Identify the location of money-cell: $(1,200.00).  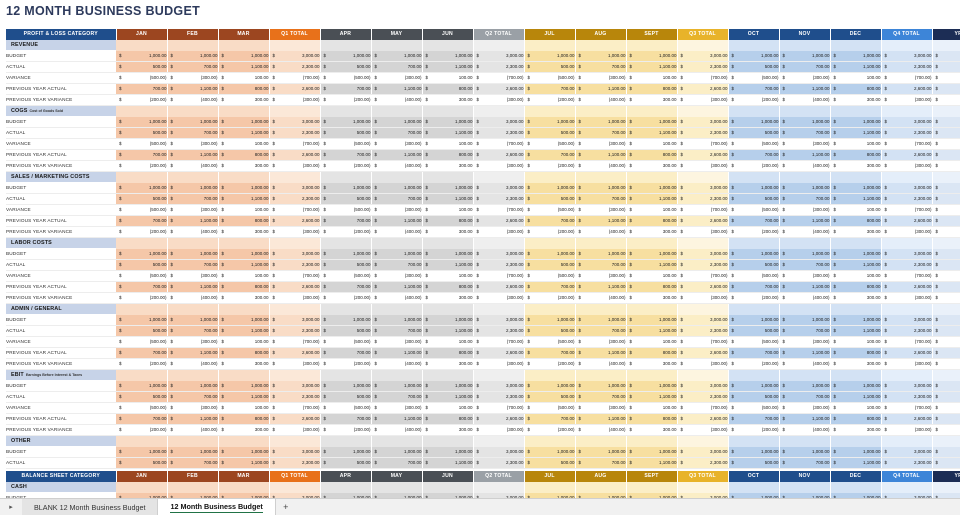
(946, 430).